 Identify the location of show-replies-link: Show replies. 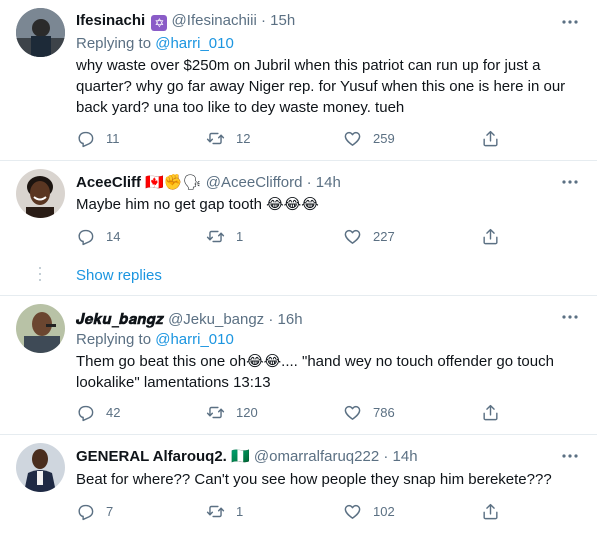
(119, 275).